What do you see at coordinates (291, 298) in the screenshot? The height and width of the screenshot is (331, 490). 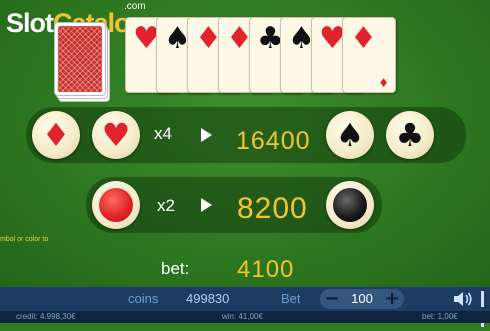 I see `bet-stepper-label: Bet` at bounding box center [291, 298].